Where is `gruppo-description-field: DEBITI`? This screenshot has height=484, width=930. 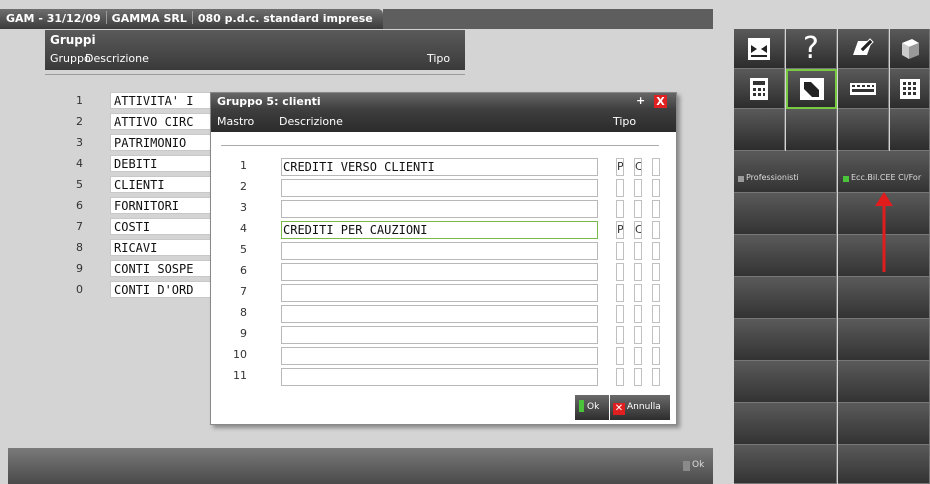 gruppo-description-field: DEBITI is located at coordinates (165, 163).